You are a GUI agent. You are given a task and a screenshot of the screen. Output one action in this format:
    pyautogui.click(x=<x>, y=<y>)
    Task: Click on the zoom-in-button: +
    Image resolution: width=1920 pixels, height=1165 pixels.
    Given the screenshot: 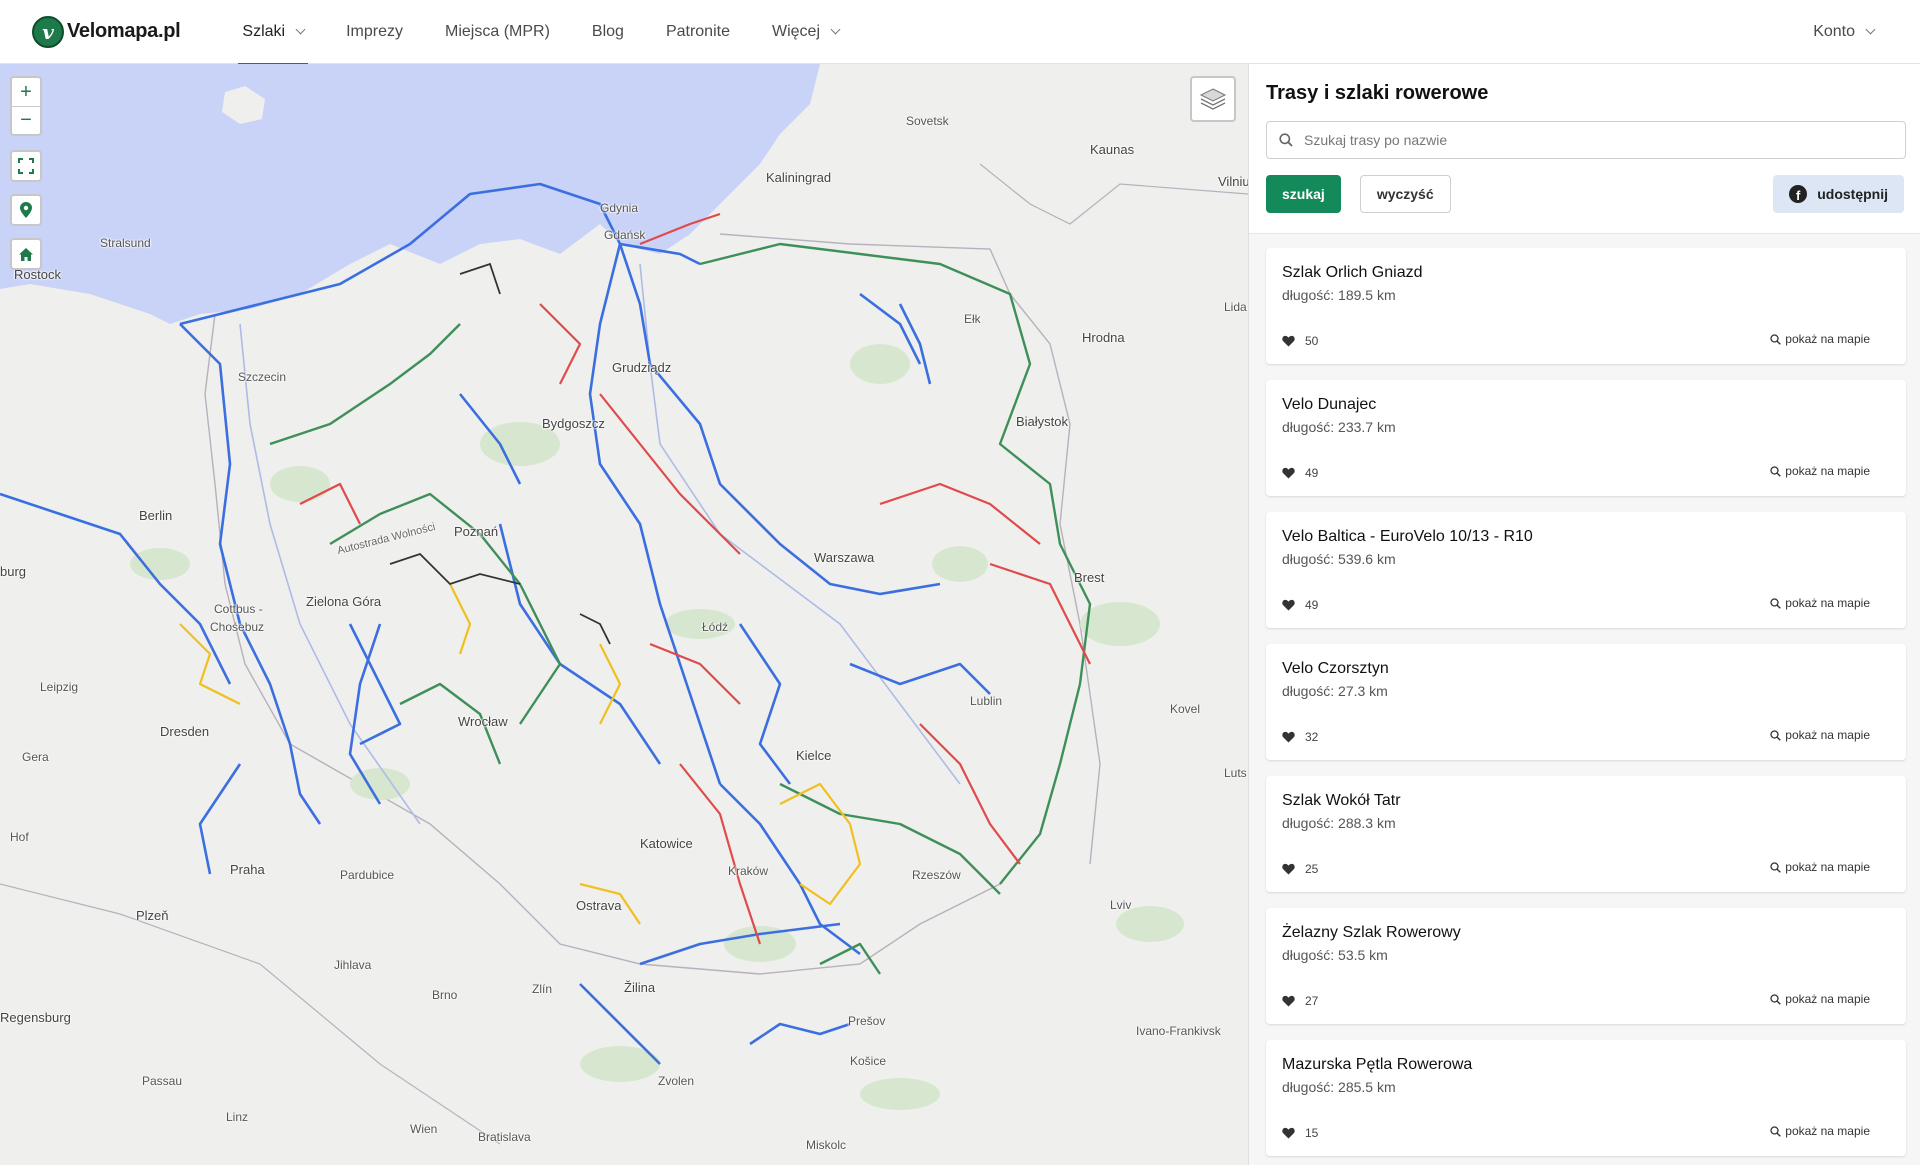 What is the action you would take?
    pyautogui.click(x=26, y=92)
    